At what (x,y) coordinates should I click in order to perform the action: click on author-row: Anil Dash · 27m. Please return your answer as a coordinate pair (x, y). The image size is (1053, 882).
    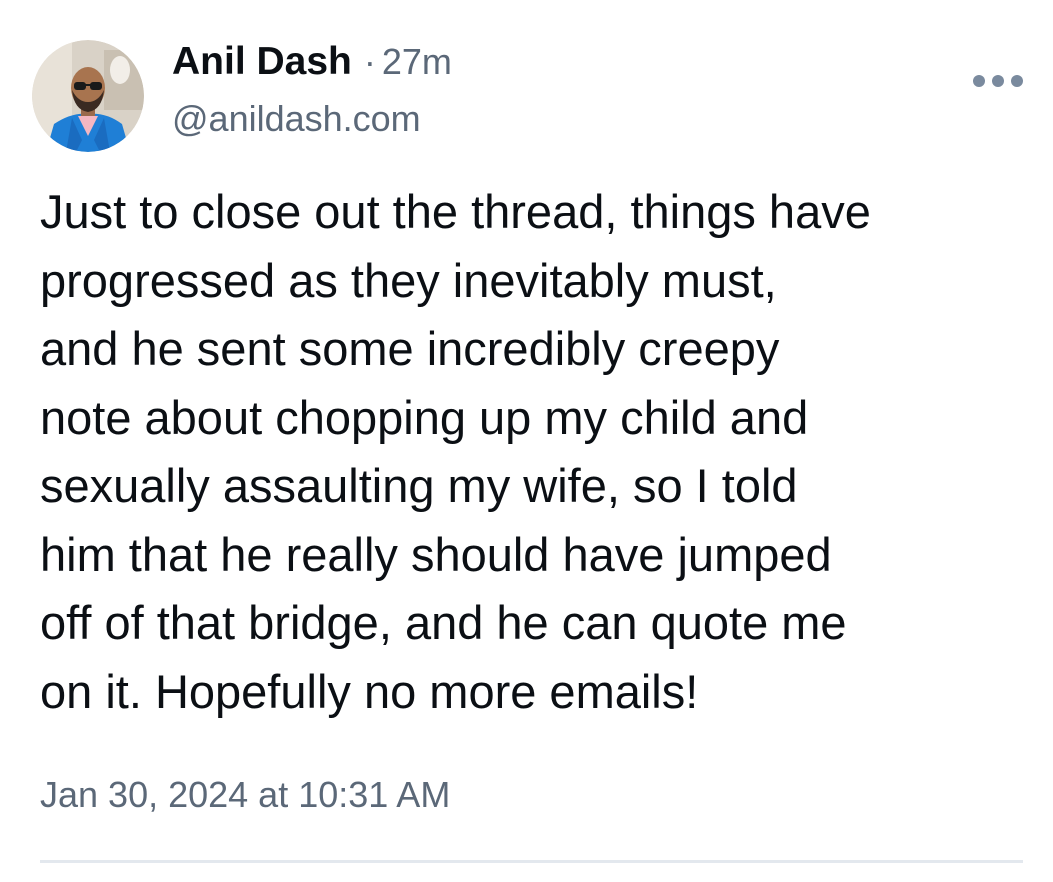
    Looking at the image, I should click on (552, 66).